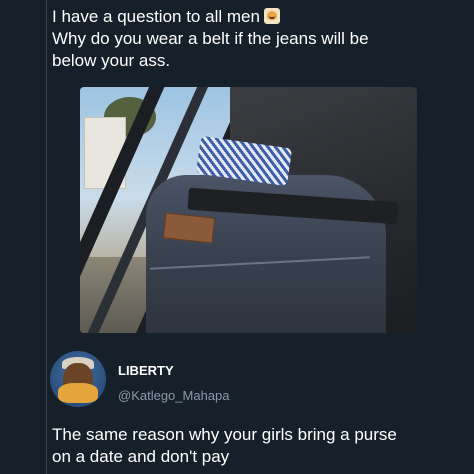 The image size is (474, 474). Describe the element at coordinates (257, 17) in the screenshot. I see `post-line-1: I have a question to all men` at that location.